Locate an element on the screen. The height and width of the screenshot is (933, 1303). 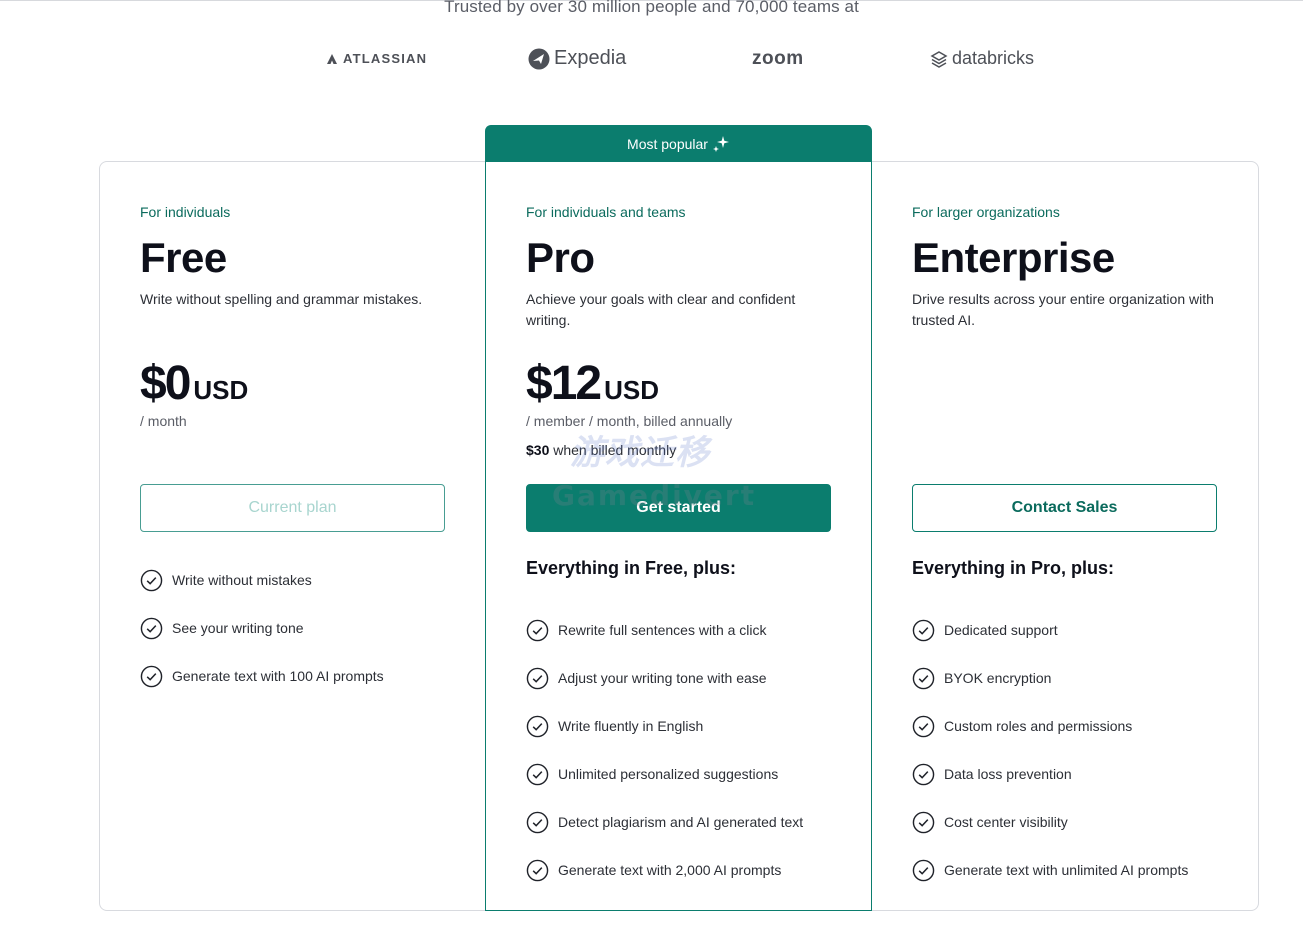
list-item: Dedicated support is located at coordinates (1050, 630).